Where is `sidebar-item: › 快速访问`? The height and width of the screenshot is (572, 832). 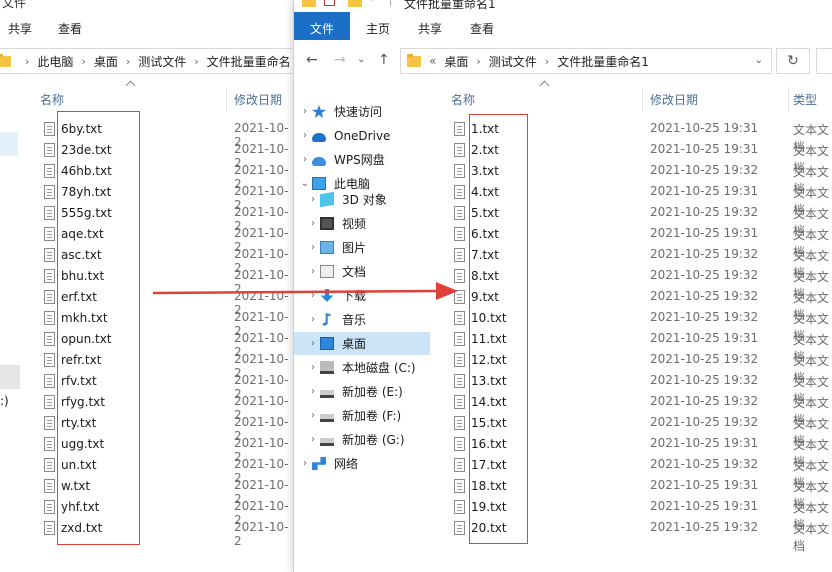
sidebar-item: › 快速访问 is located at coordinates (362, 111).